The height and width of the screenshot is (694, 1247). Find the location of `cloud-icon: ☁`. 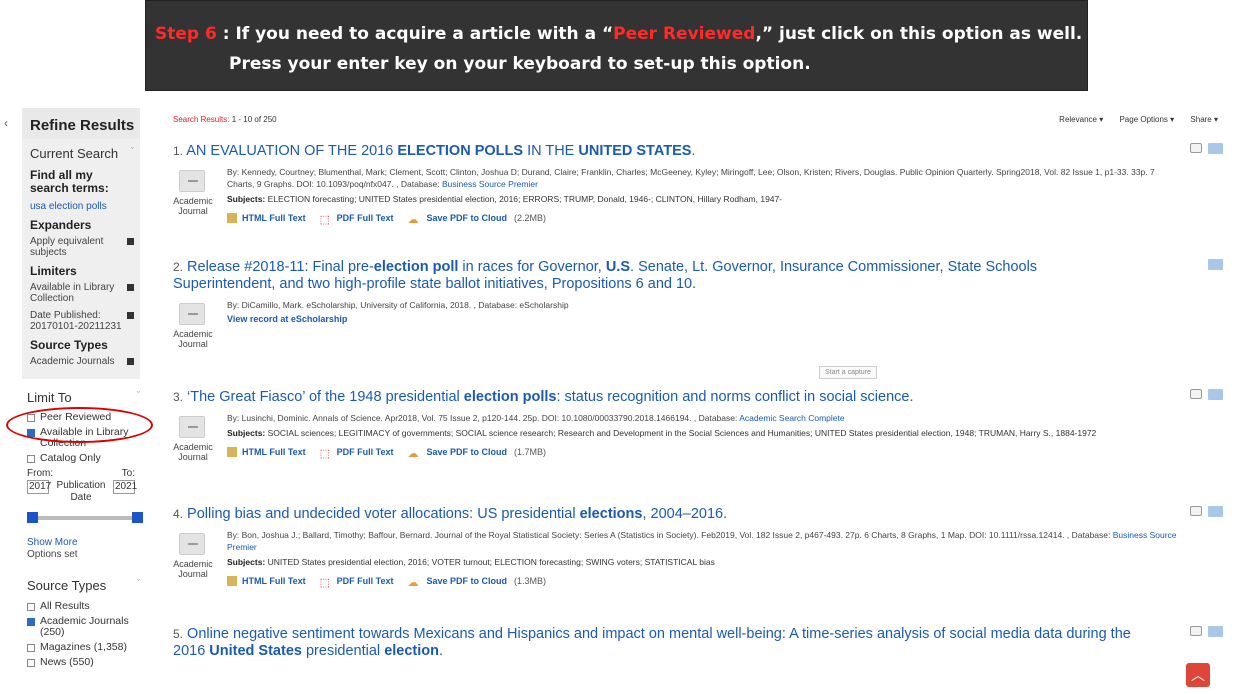

cloud-icon: ☁ is located at coordinates (413, 454).